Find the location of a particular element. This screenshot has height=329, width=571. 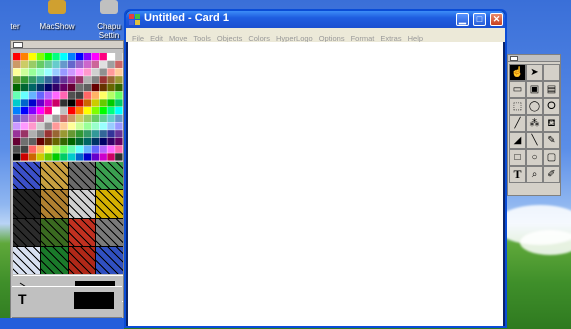

minimize-button: ▁ is located at coordinates (462, 19).